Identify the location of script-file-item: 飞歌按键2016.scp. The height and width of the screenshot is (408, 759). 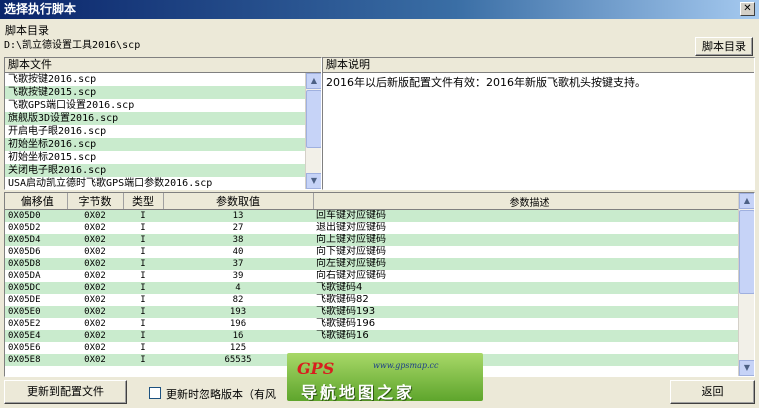
(163, 79).